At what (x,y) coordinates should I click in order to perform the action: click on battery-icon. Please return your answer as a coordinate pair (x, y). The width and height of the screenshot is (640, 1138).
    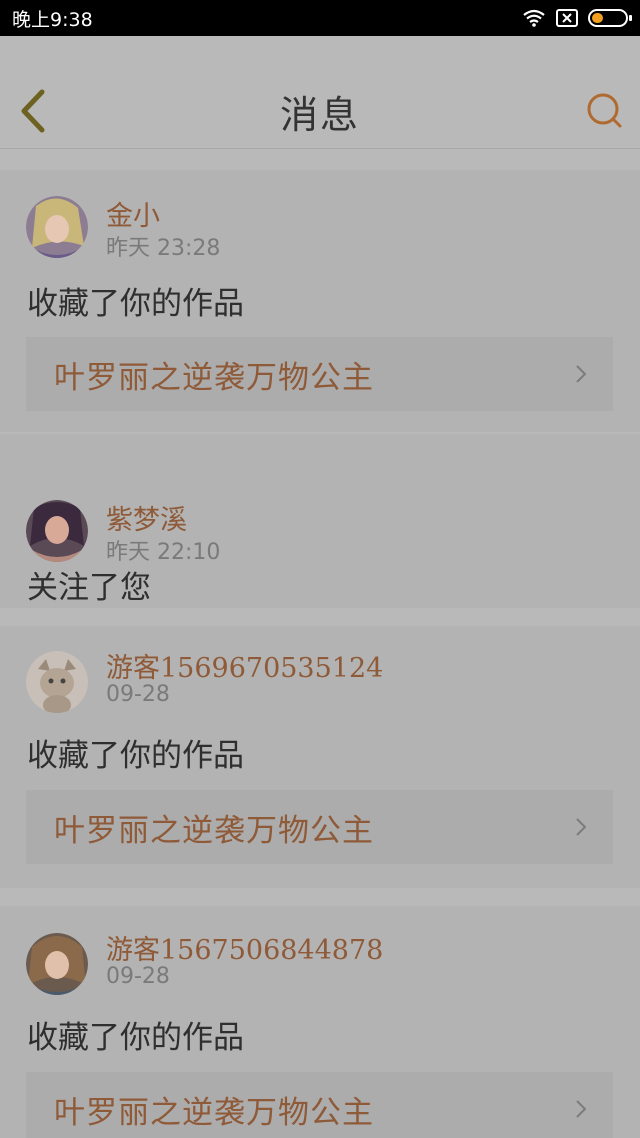
    Looking at the image, I should click on (610, 18).